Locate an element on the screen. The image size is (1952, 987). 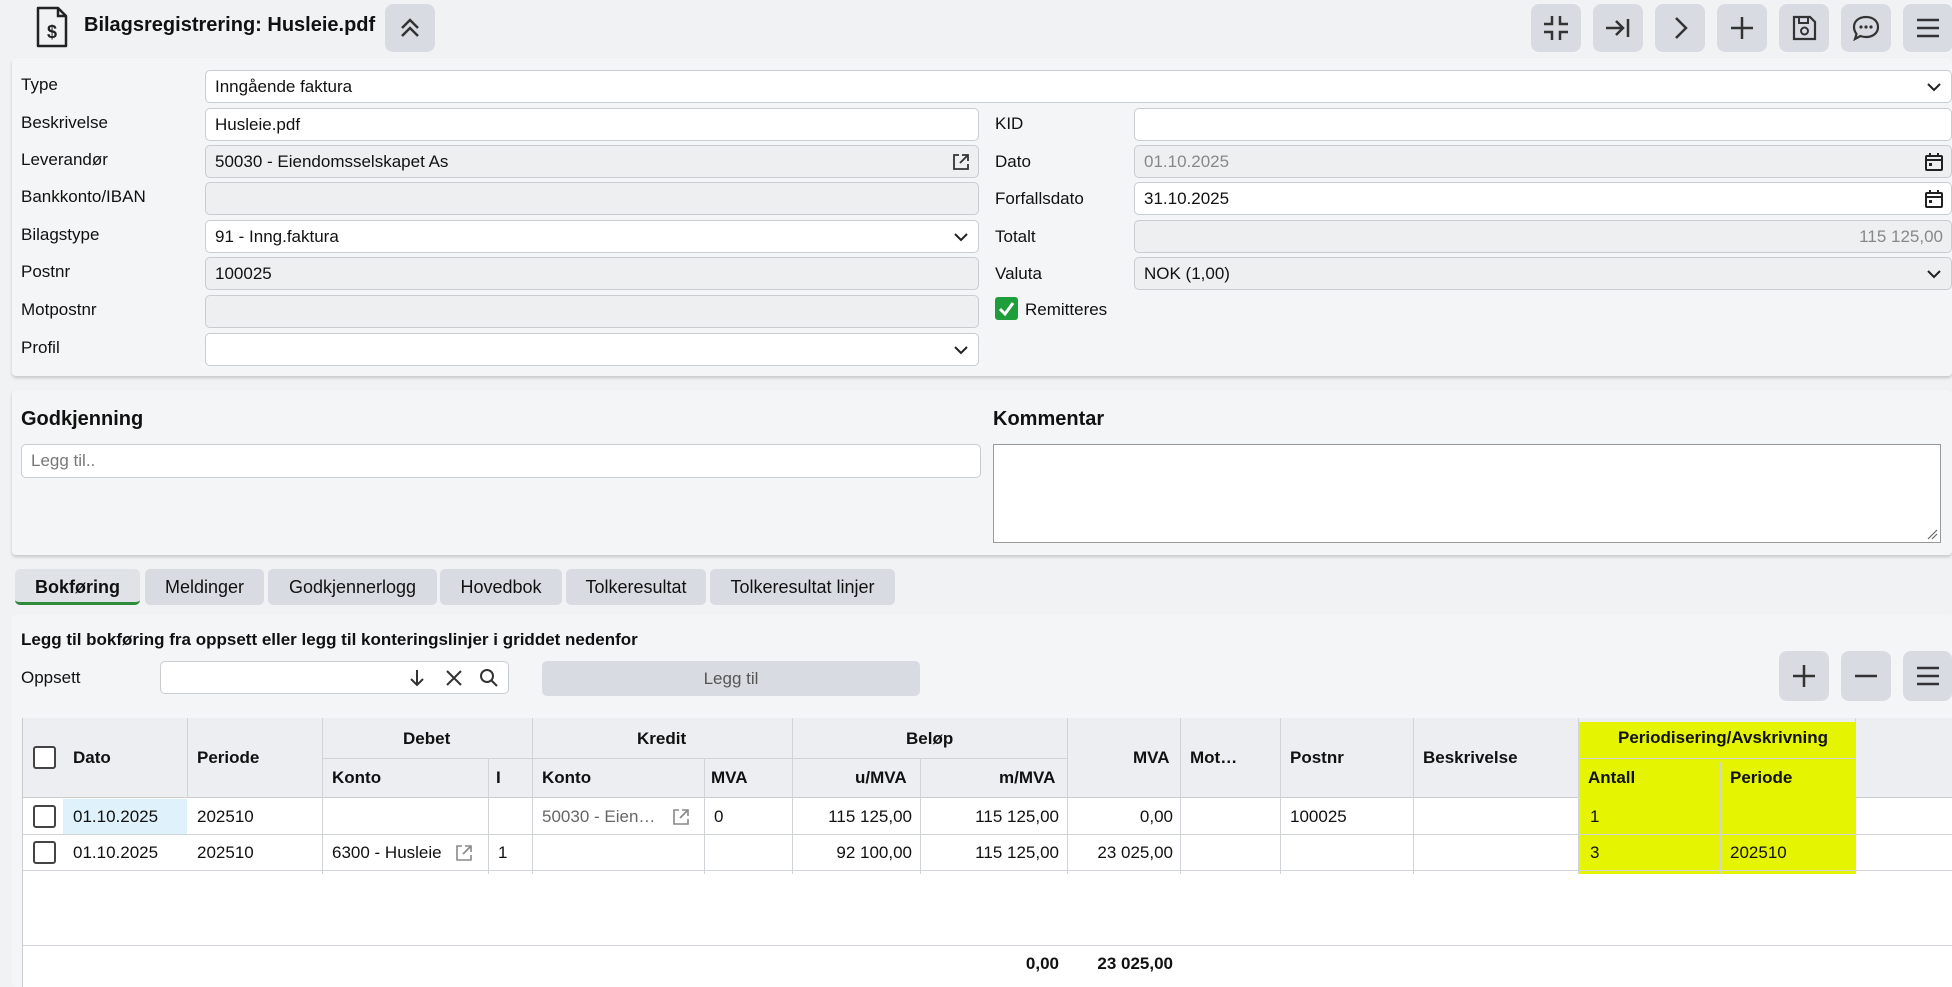
postnr-field: 100025 is located at coordinates (592, 273).